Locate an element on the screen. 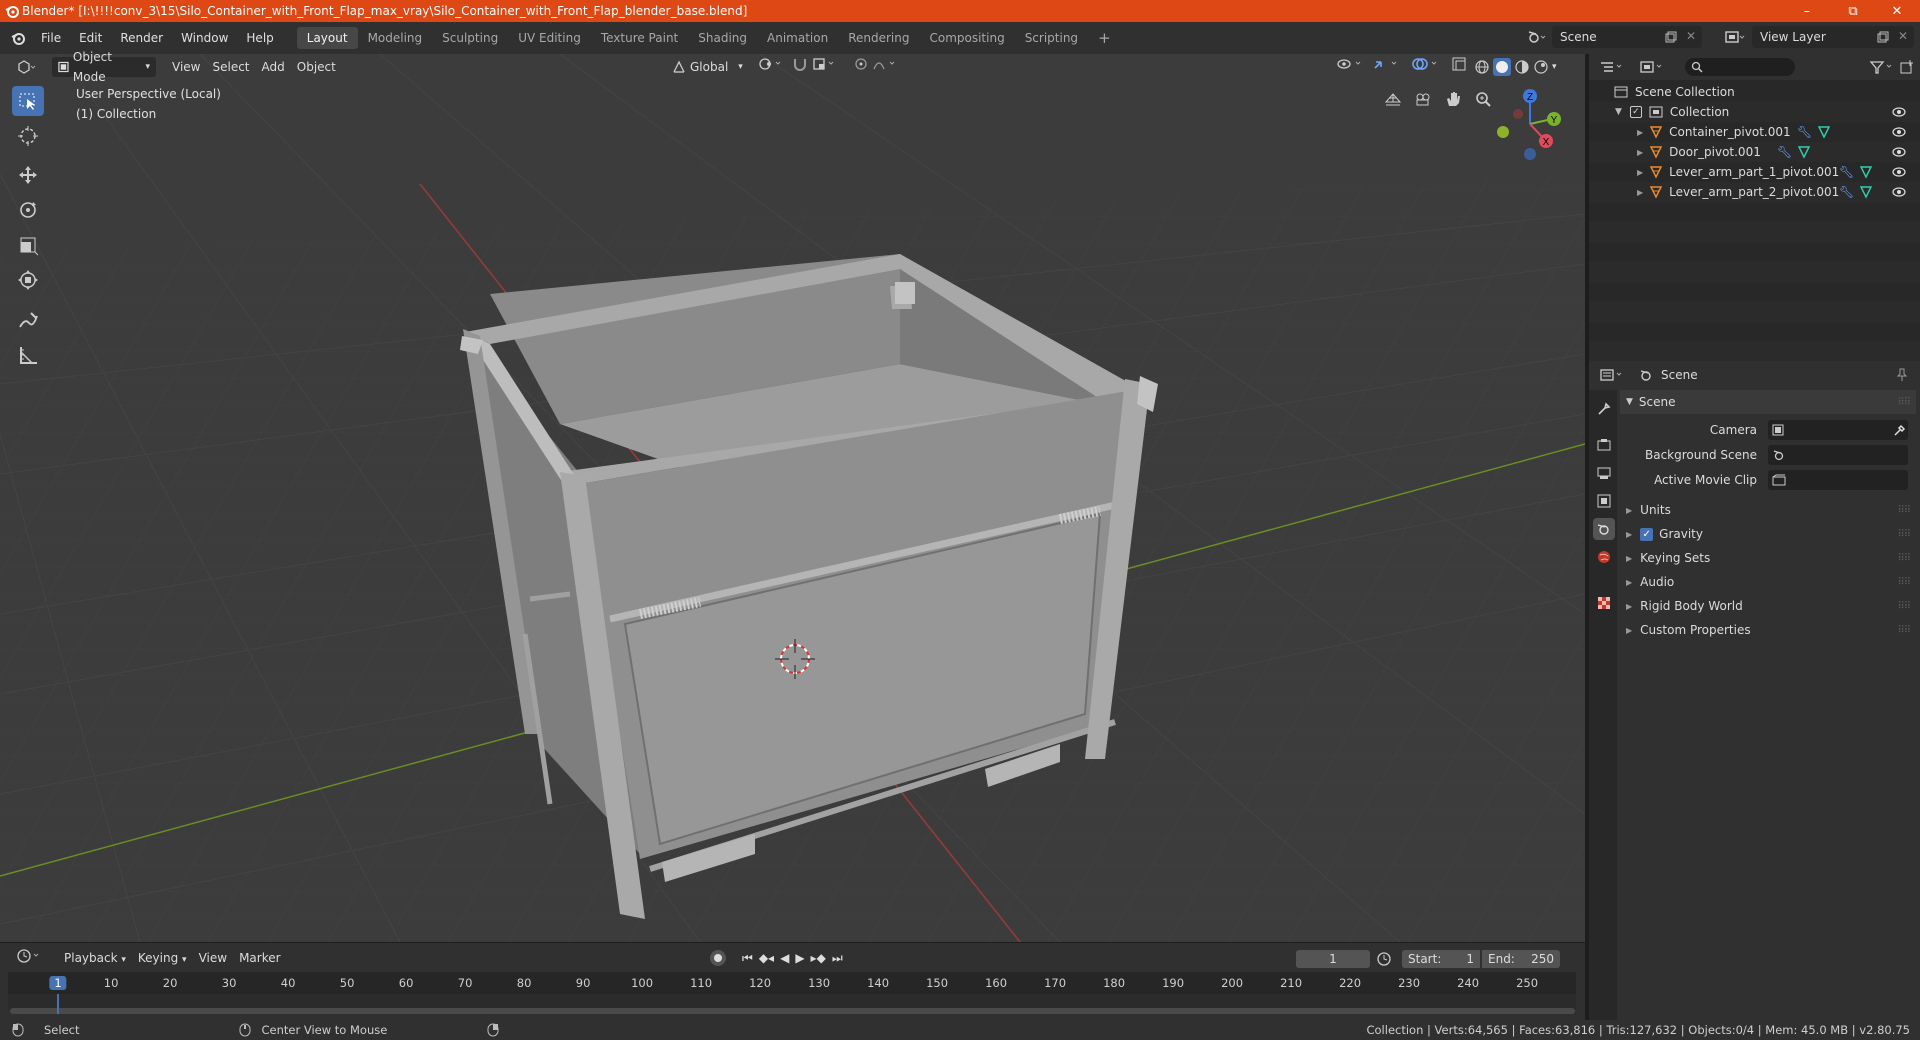 The width and height of the screenshot is (1920, 1040). start-frame-field: Start: 1 is located at coordinates (1441, 959).